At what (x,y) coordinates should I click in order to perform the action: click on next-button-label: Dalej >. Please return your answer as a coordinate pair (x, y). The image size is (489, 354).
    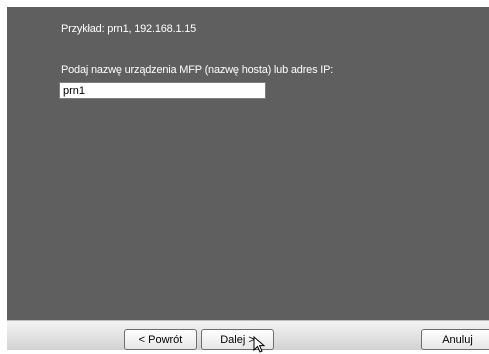
    Looking at the image, I should click on (237, 339).